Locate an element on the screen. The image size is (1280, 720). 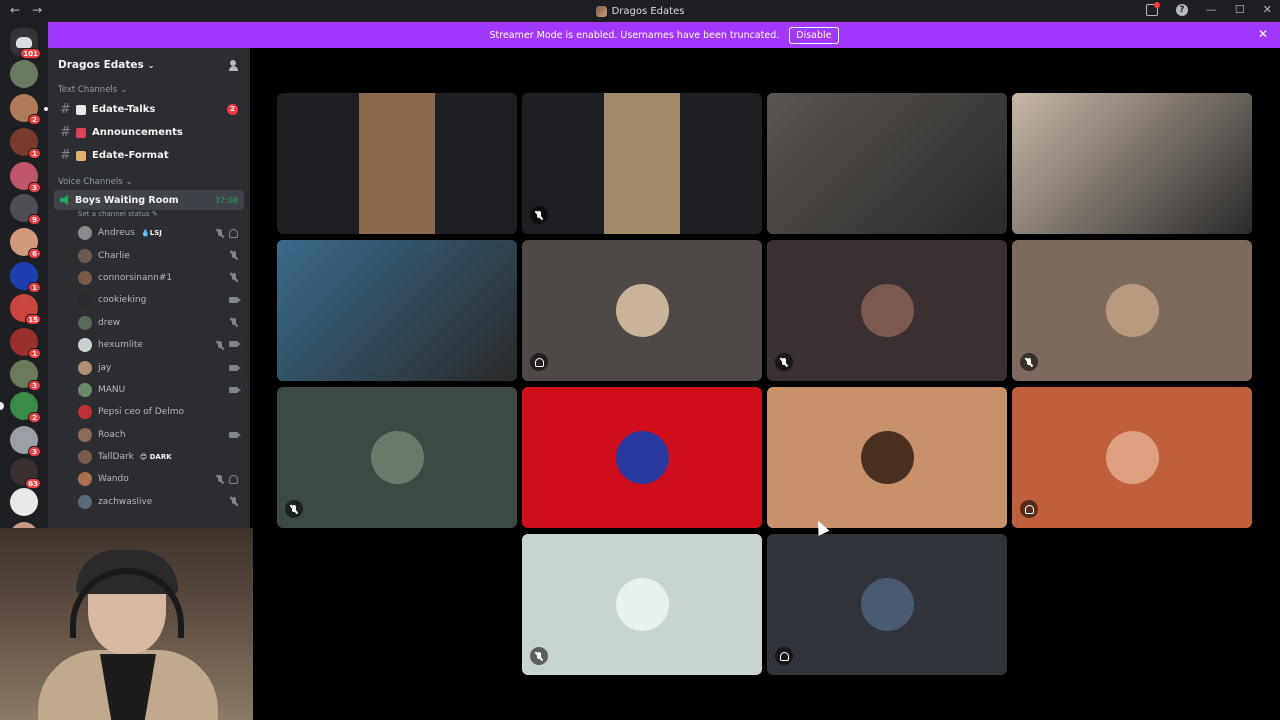
inbox-icon is located at coordinates (1152, 8).